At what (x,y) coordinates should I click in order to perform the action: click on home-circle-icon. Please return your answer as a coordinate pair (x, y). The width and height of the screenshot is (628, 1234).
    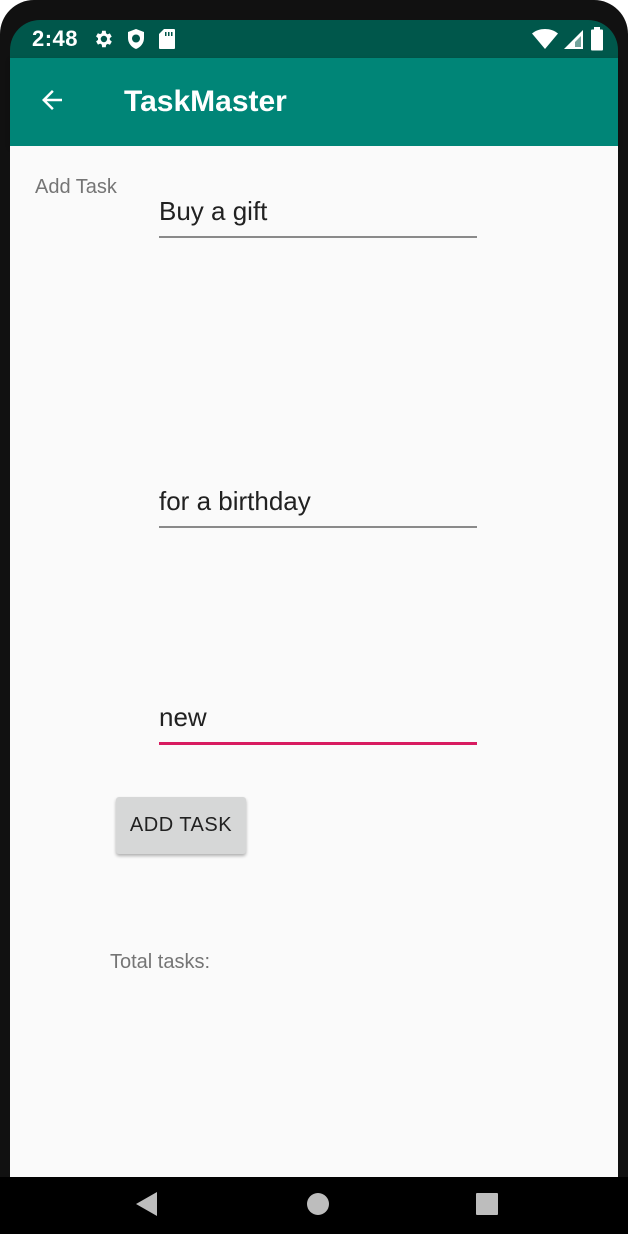
    Looking at the image, I should click on (318, 1206).